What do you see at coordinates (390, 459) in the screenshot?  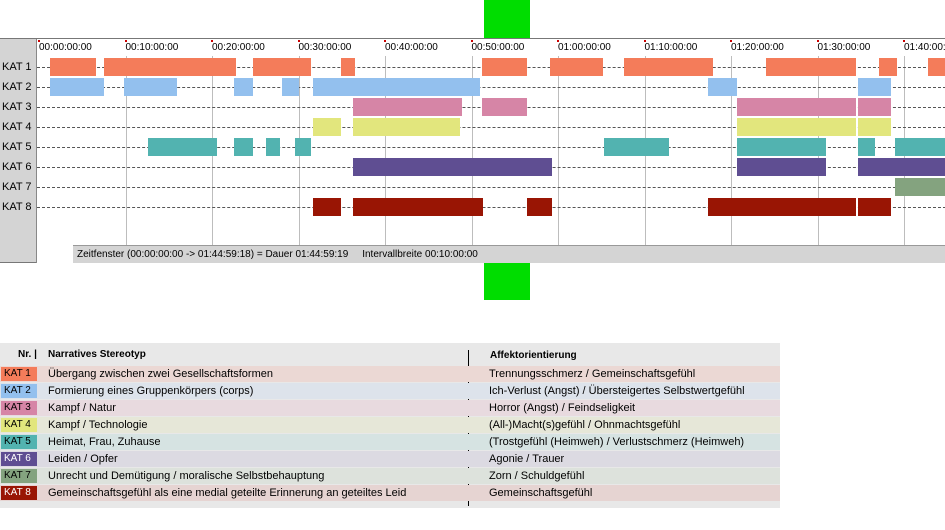 I see `legend-row: KAT 6 Leiden / Opfer Agonie / Trauer` at bounding box center [390, 459].